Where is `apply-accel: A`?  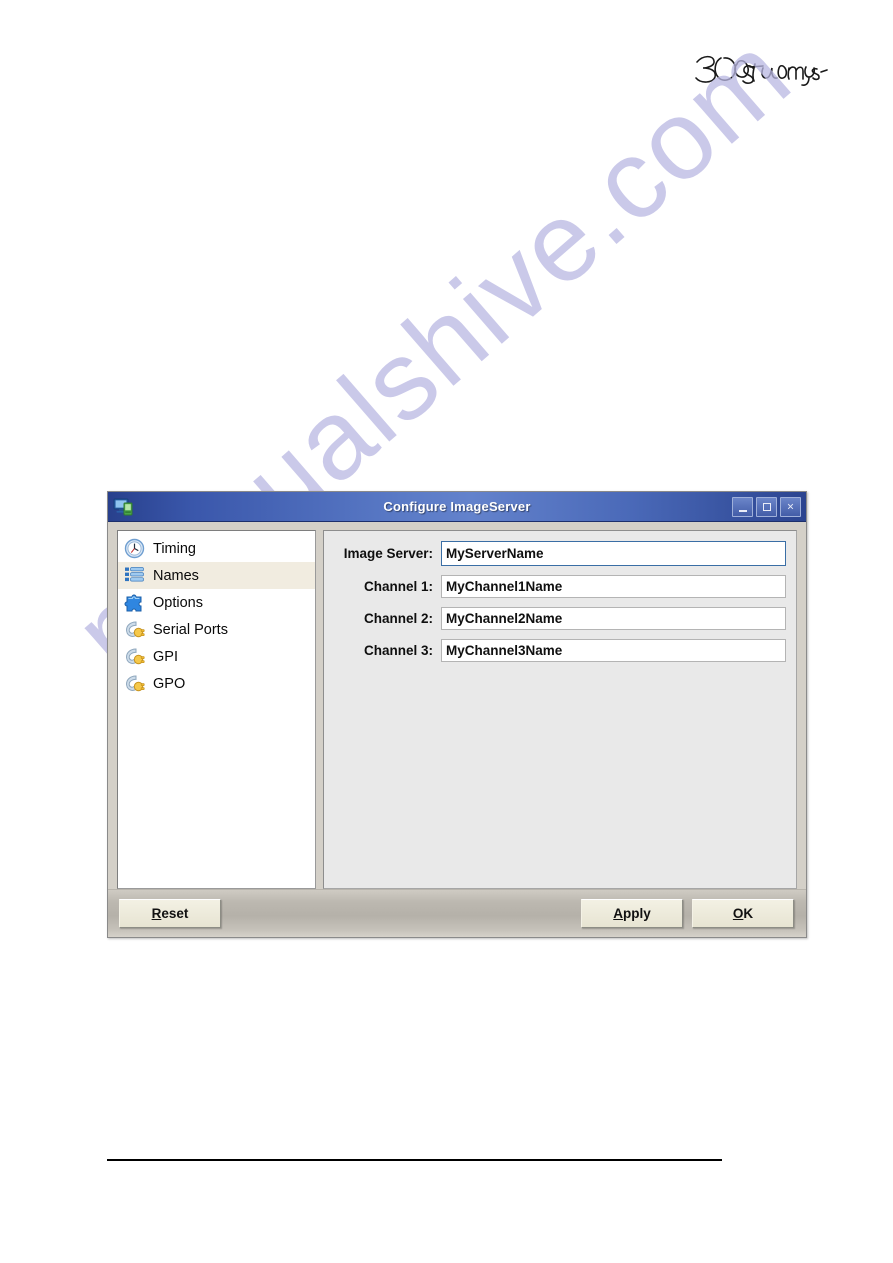
apply-accel: A is located at coordinates (618, 913).